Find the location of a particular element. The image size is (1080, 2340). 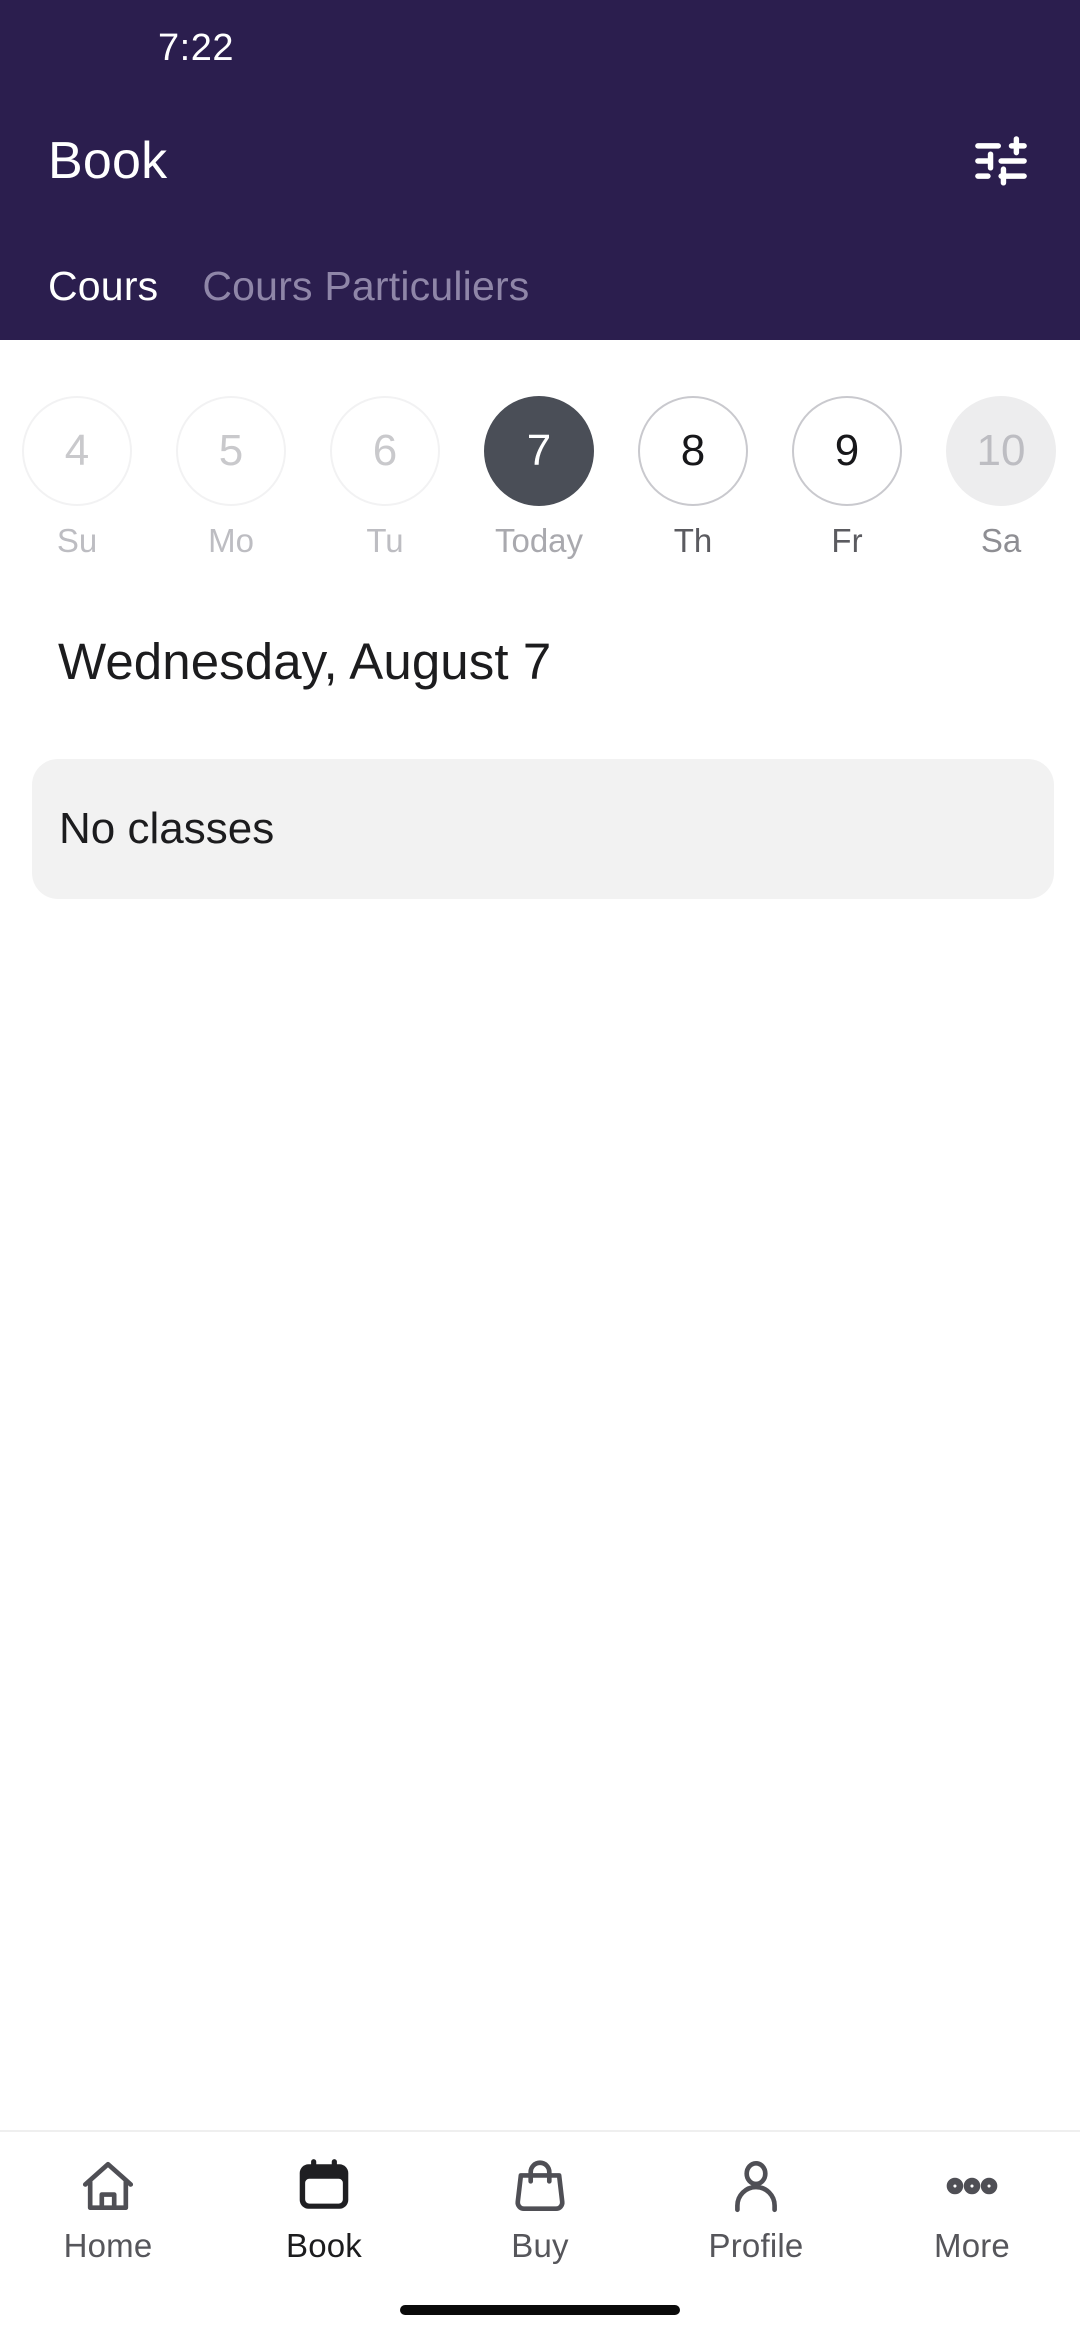

nav-item-home: Home is located at coordinates (108, 2206).